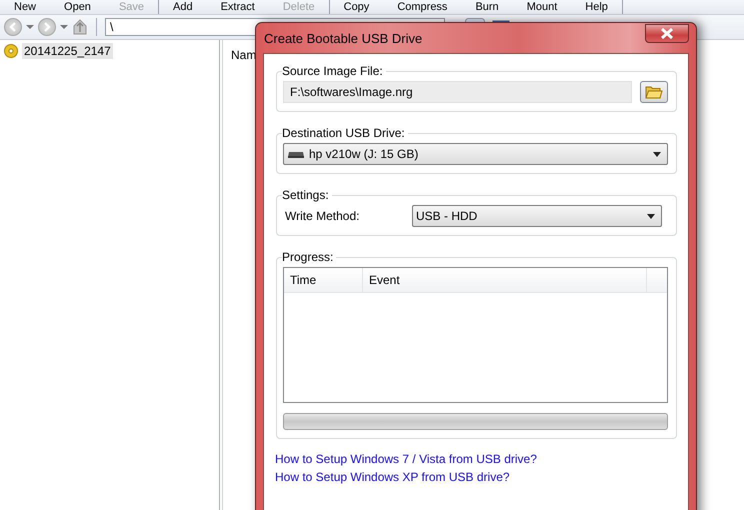  Describe the element at coordinates (306, 195) in the screenshot. I see `group-label: Settings:` at that location.